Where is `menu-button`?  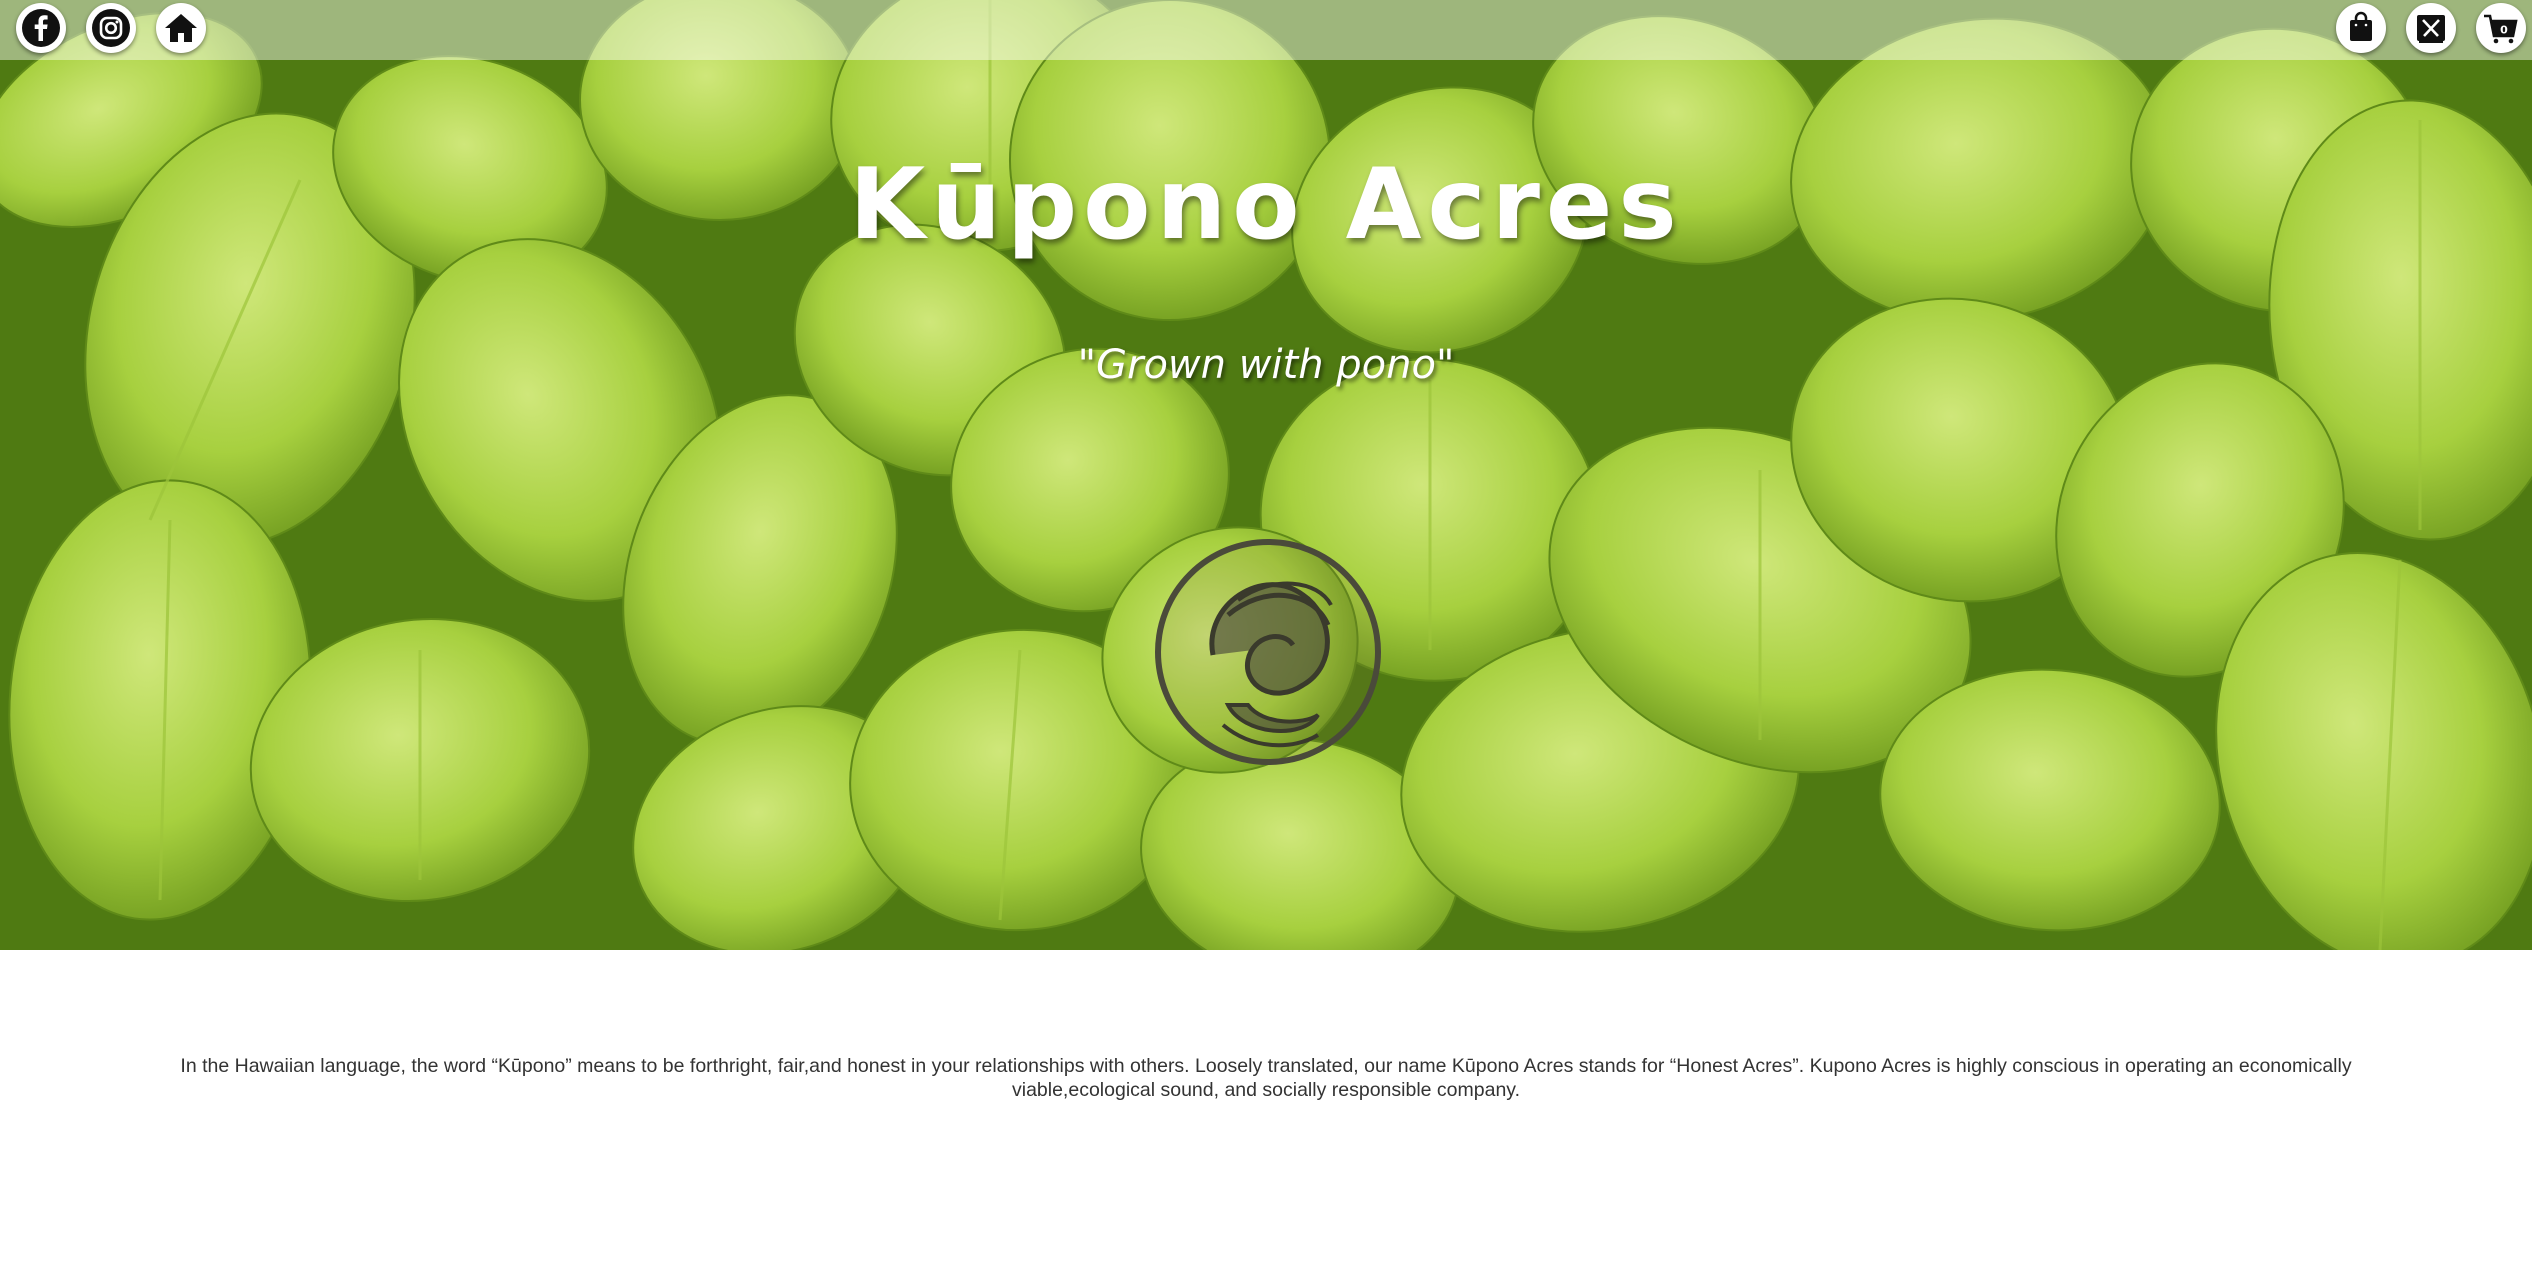 menu-button is located at coordinates (2431, 28).